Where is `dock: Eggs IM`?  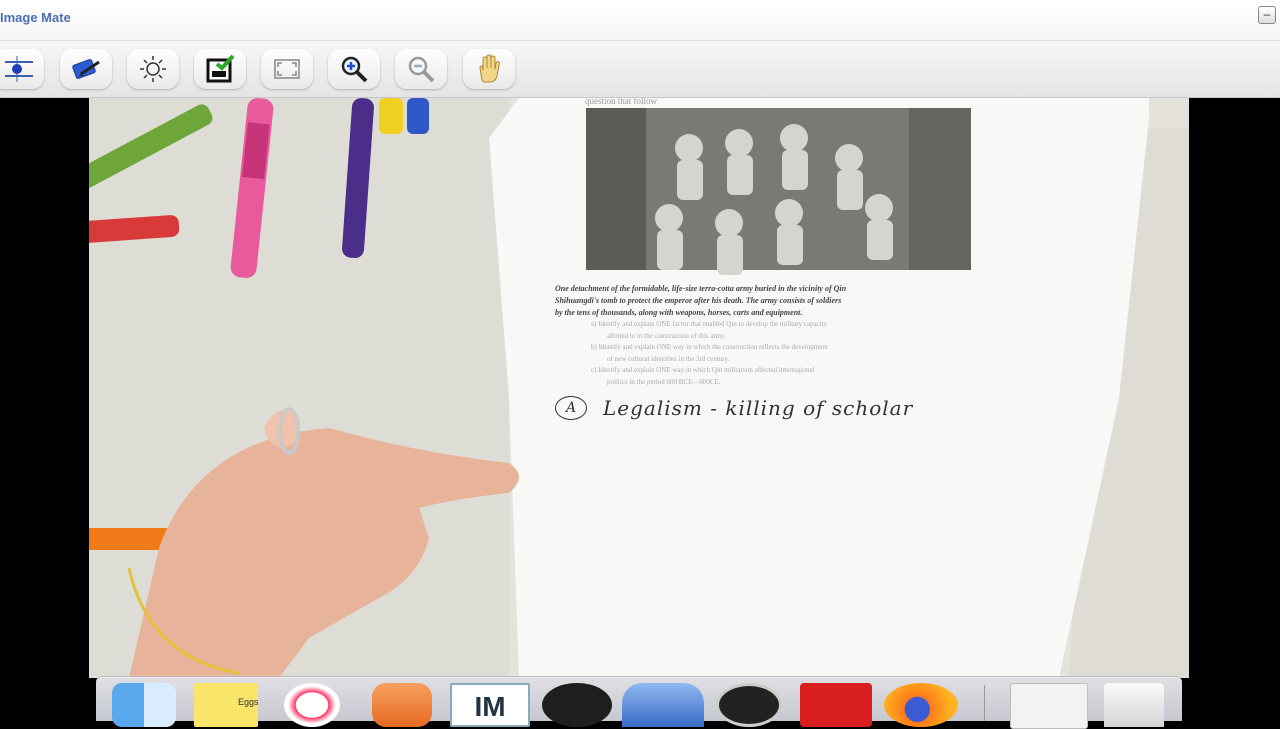 dock: Eggs IM is located at coordinates (639, 702).